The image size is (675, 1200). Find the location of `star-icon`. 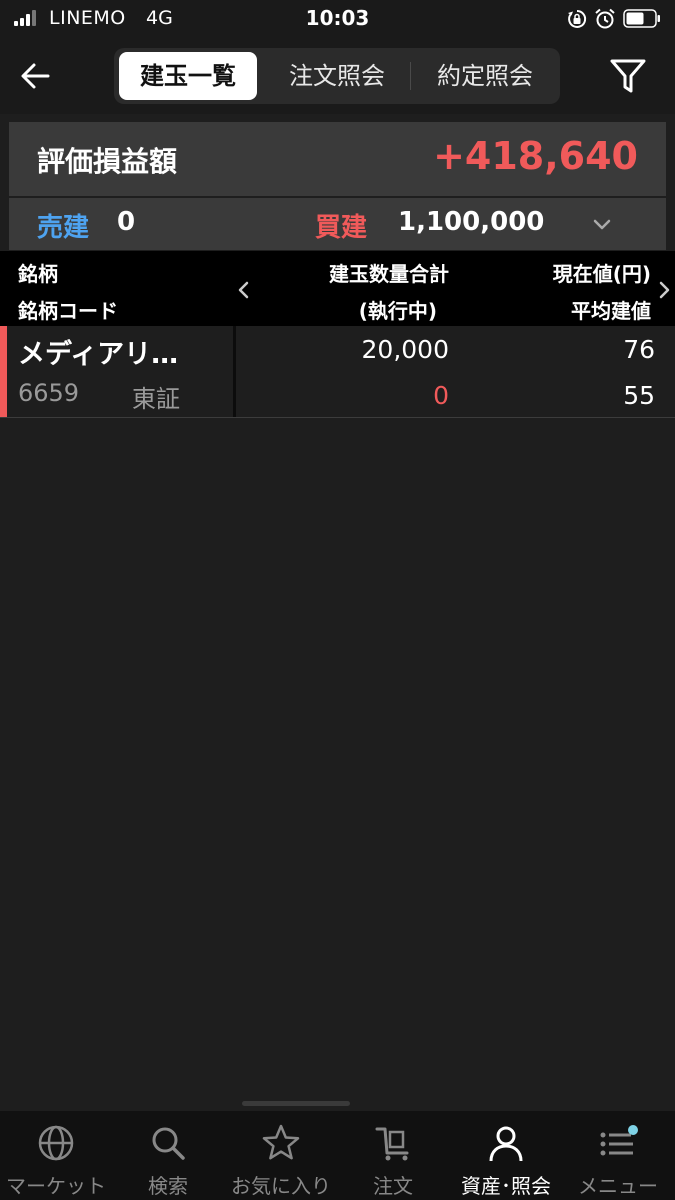

star-icon is located at coordinates (281, 1142).